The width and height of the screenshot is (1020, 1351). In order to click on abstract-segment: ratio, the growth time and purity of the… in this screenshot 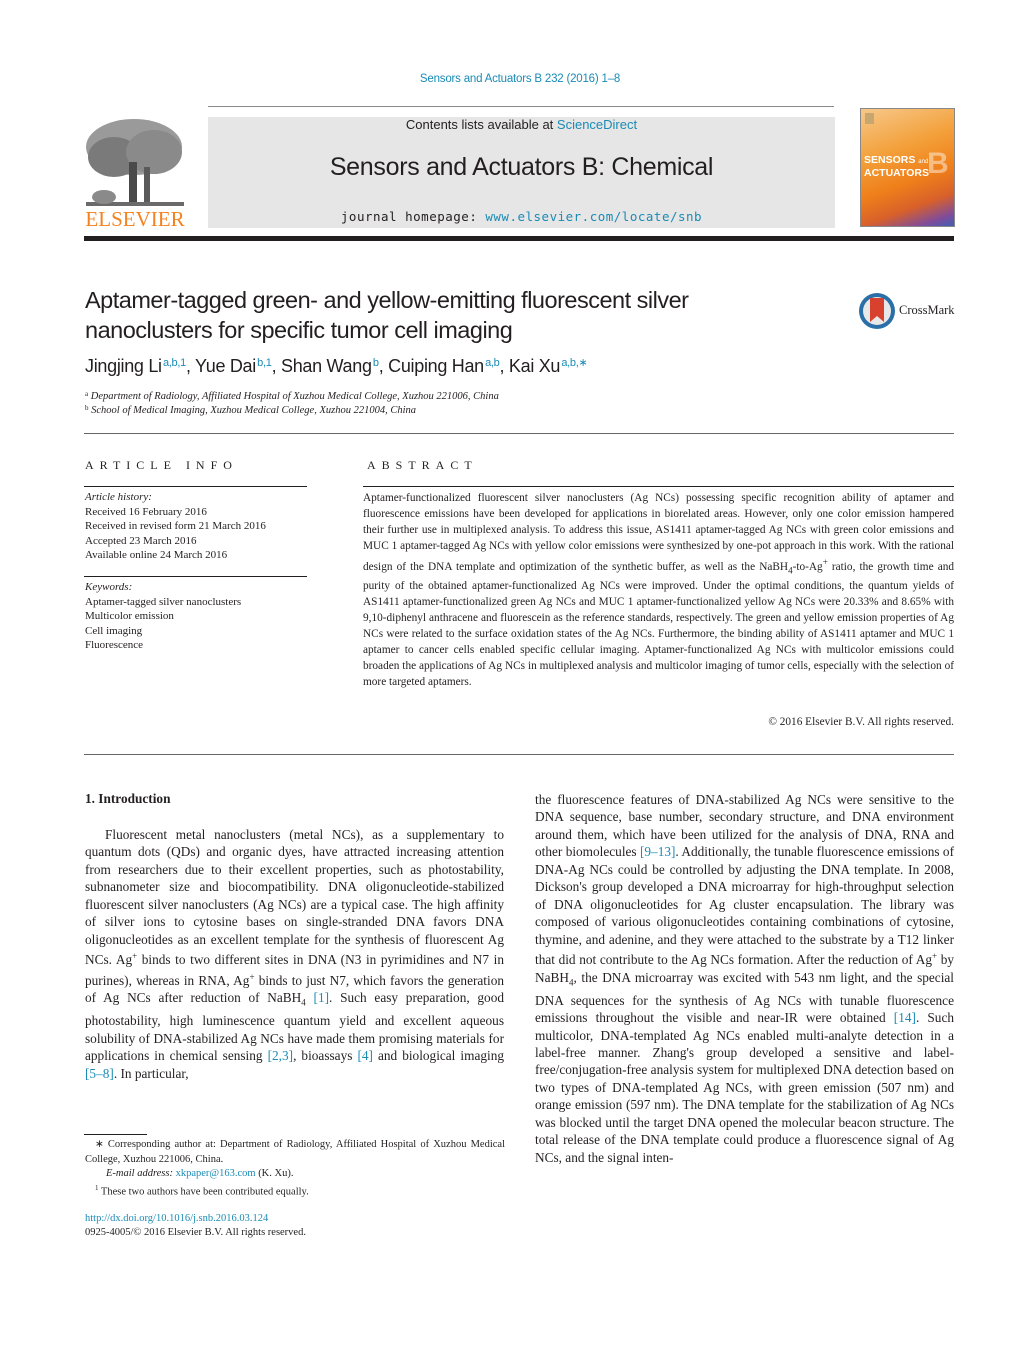, I will do `click(659, 625)`.